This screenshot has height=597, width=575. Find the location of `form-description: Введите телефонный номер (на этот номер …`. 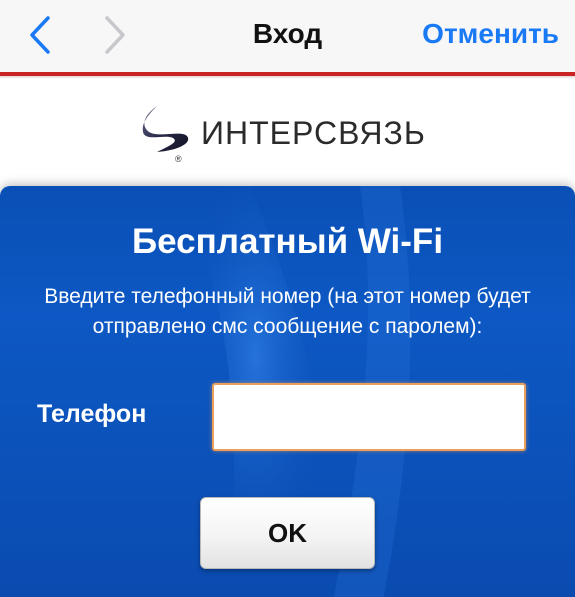

form-description: Введите телефонный номер (на этот номер … is located at coordinates (287, 311).